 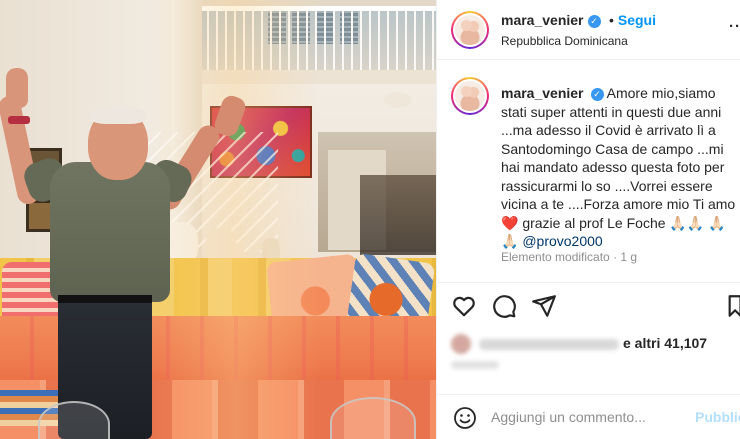 What do you see at coordinates (549, 344) in the screenshot?
I see `liker-name` at bounding box center [549, 344].